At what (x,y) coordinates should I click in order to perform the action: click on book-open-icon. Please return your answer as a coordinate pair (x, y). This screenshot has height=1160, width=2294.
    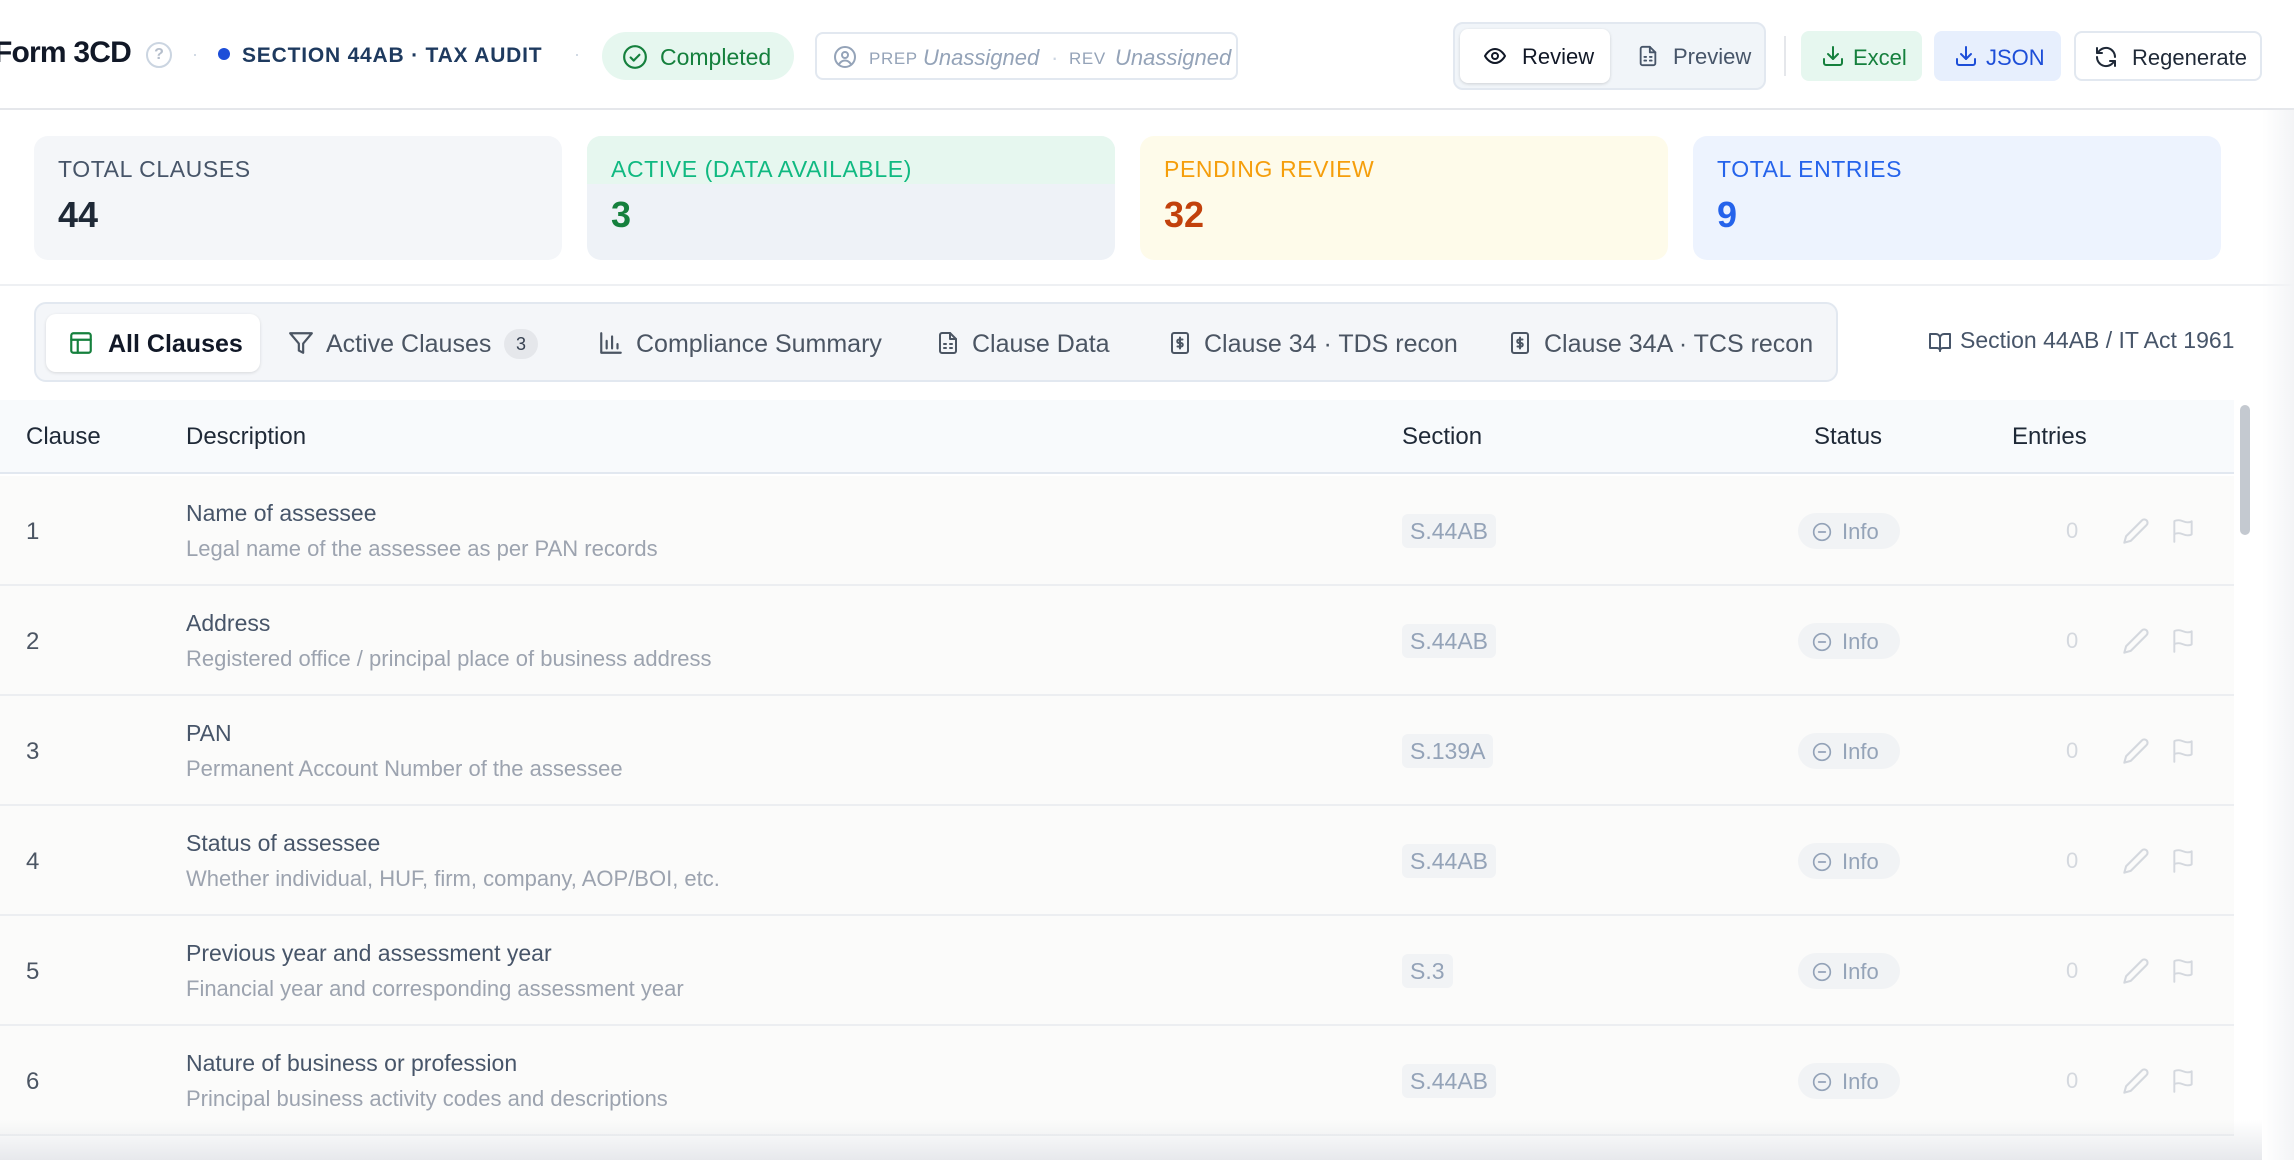
    Looking at the image, I should click on (1940, 342).